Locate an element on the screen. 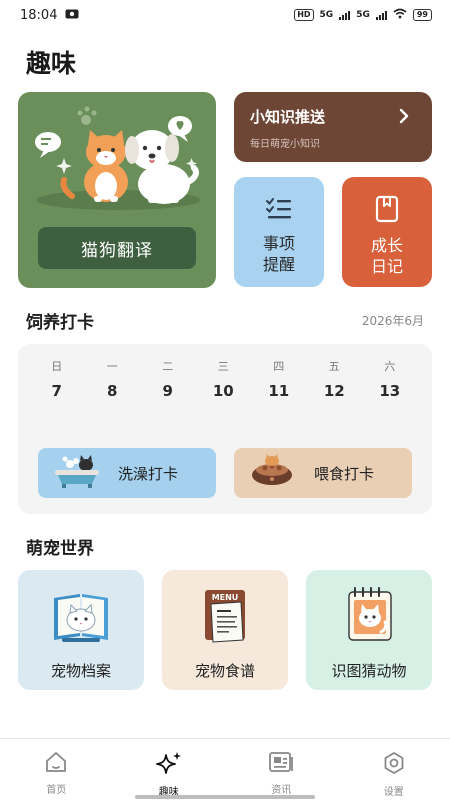  home-icon is located at coordinates (56, 763).